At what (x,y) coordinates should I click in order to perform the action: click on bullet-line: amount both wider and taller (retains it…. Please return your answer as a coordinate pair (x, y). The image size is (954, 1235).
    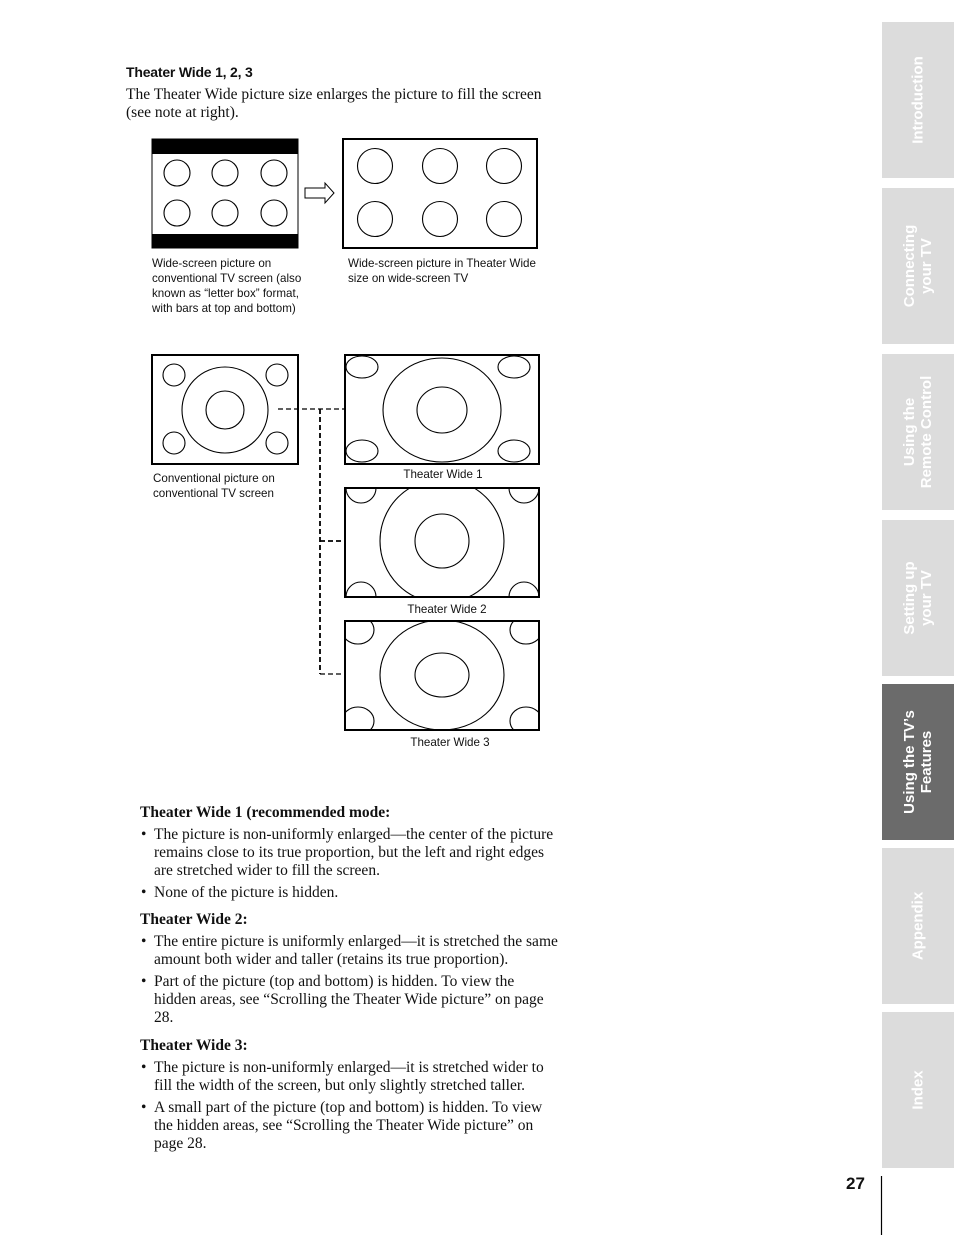
    Looking at the image, I should click on (331, 959).